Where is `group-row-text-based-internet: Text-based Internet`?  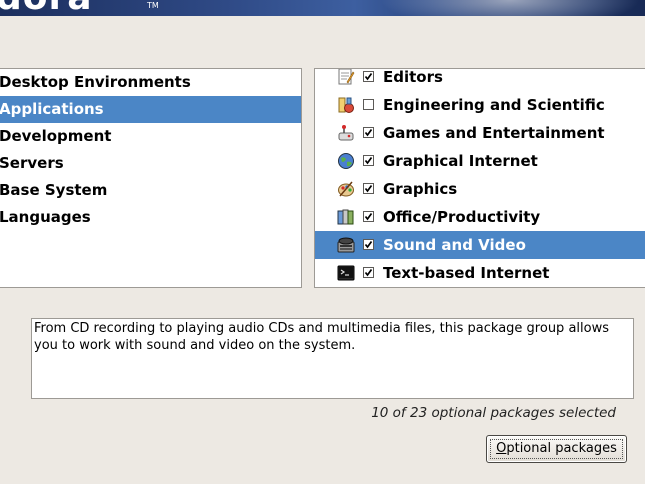 group-row-text-based-internet: Text-based Internet is located at coordinates (480, 273).